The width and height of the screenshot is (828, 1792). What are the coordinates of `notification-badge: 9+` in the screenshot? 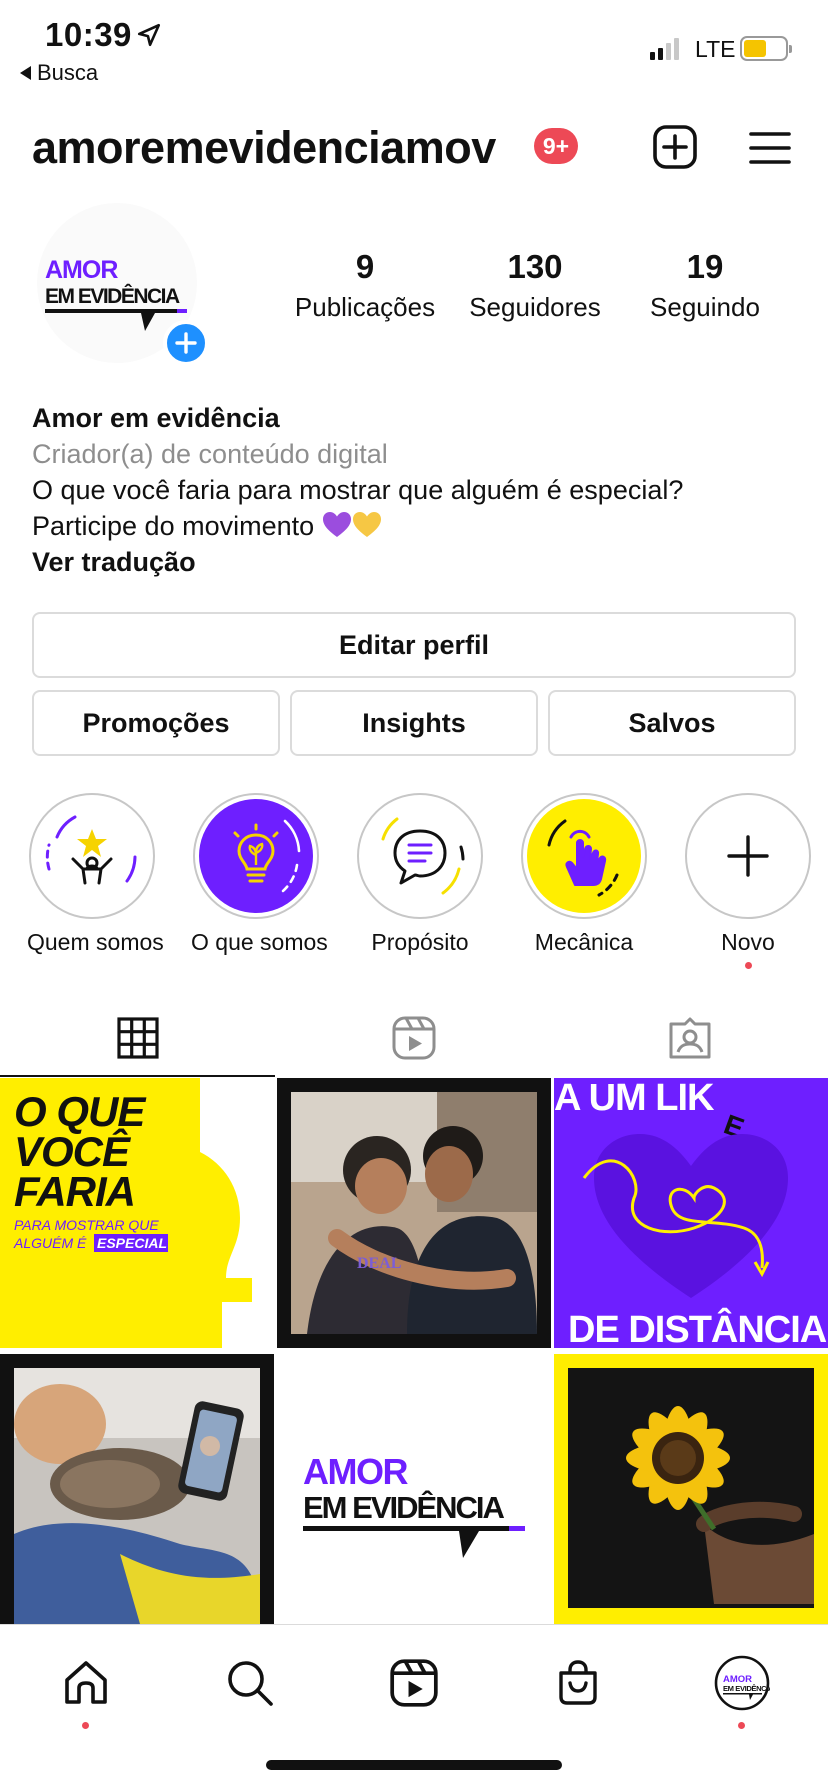 It's located at (556, 146).